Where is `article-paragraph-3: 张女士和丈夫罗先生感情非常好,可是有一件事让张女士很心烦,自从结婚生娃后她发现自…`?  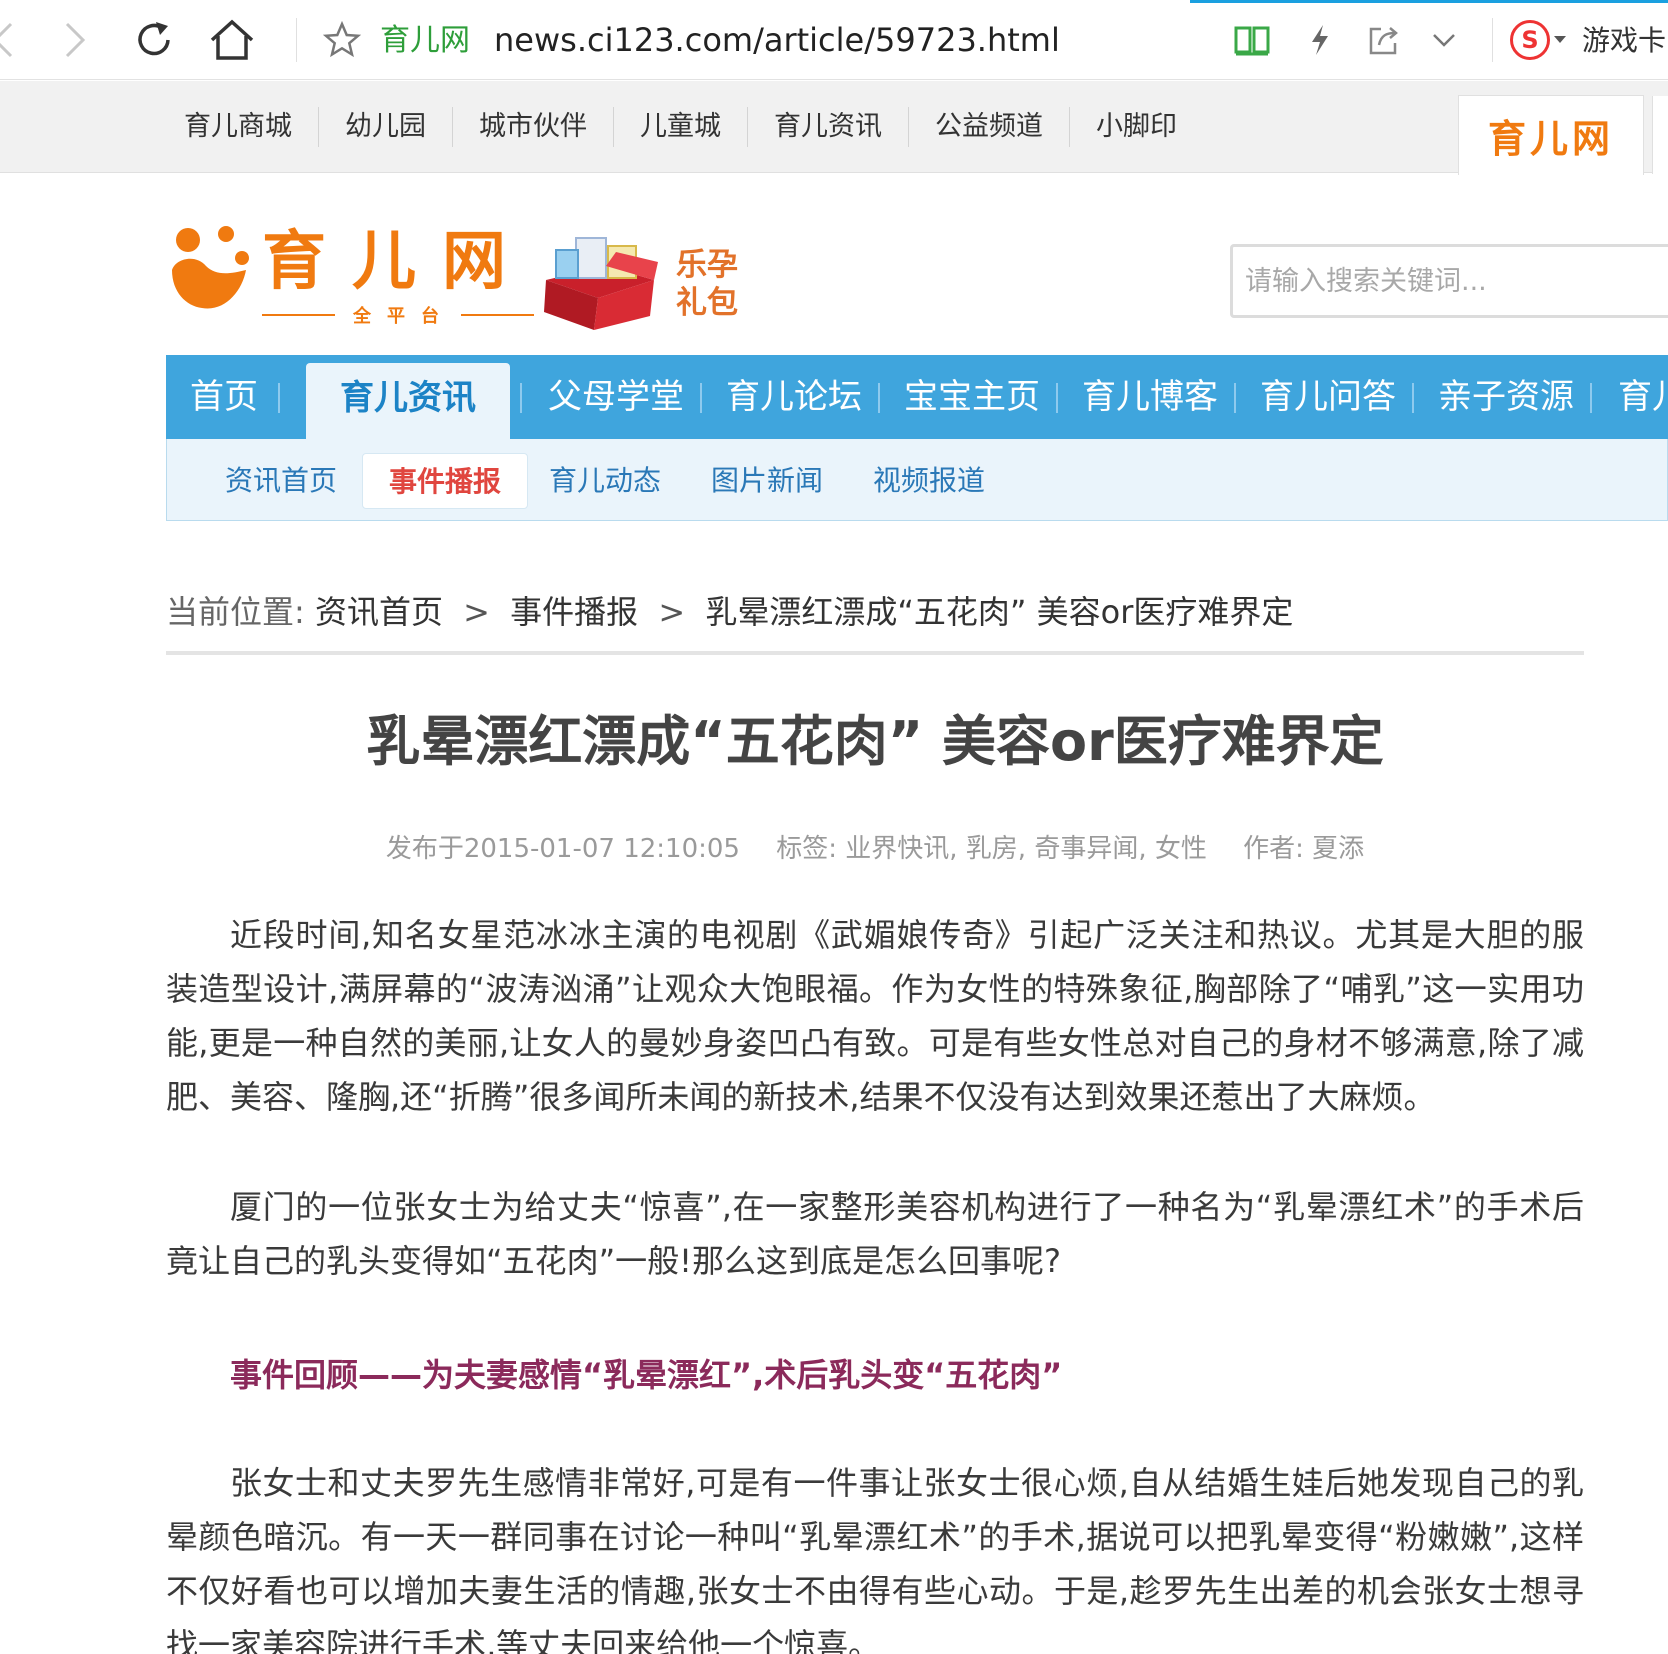
article-paragraph-3: 张女士和丈夫罗先生感情非常好,可是有一件事让张女士很心烦,自从结婚生娃后她发现自… is located at coordinates (875, 1559).